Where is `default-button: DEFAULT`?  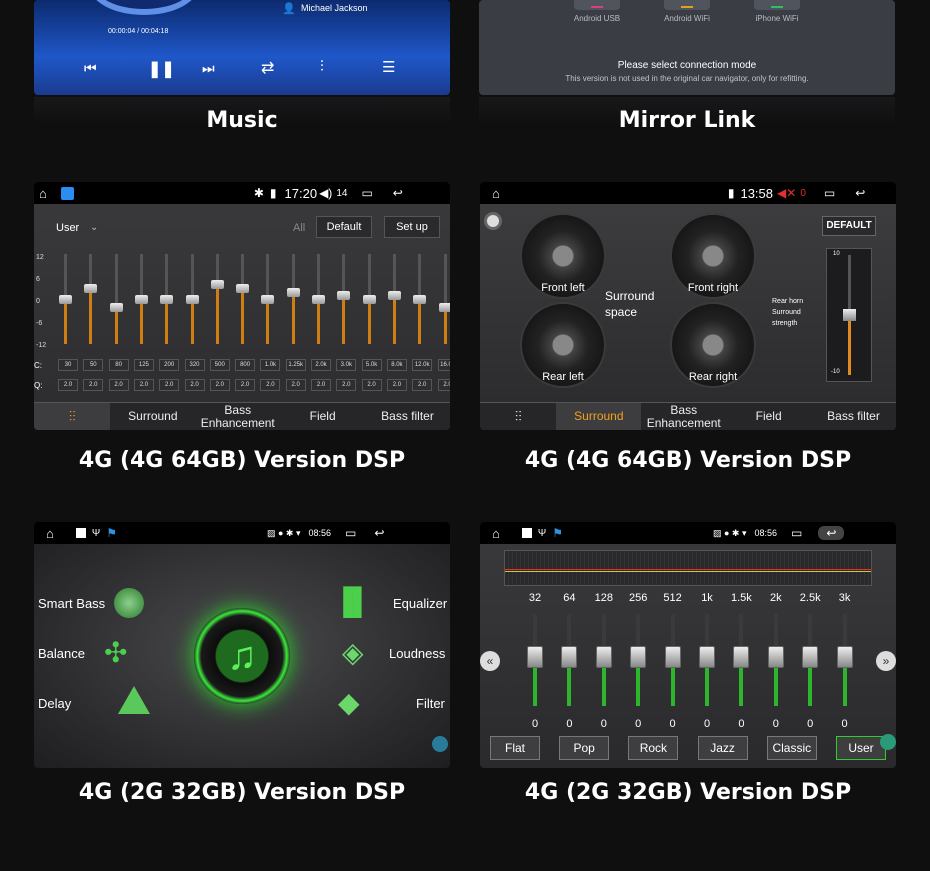
default-button: DEFAULT is located at coordinates (849, 226).